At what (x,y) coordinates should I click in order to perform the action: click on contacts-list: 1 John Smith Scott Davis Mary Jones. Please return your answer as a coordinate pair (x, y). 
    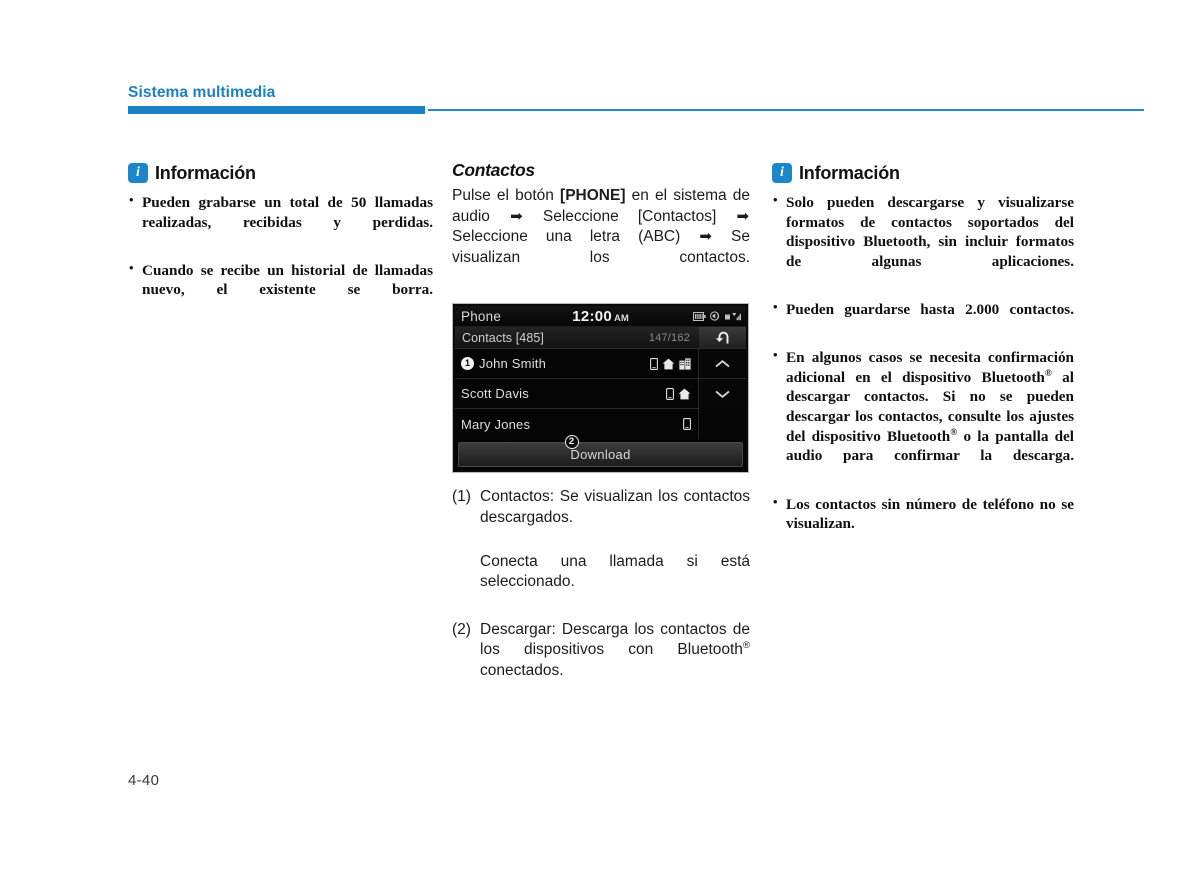
    Looking at the image, I should click on (576, 394).